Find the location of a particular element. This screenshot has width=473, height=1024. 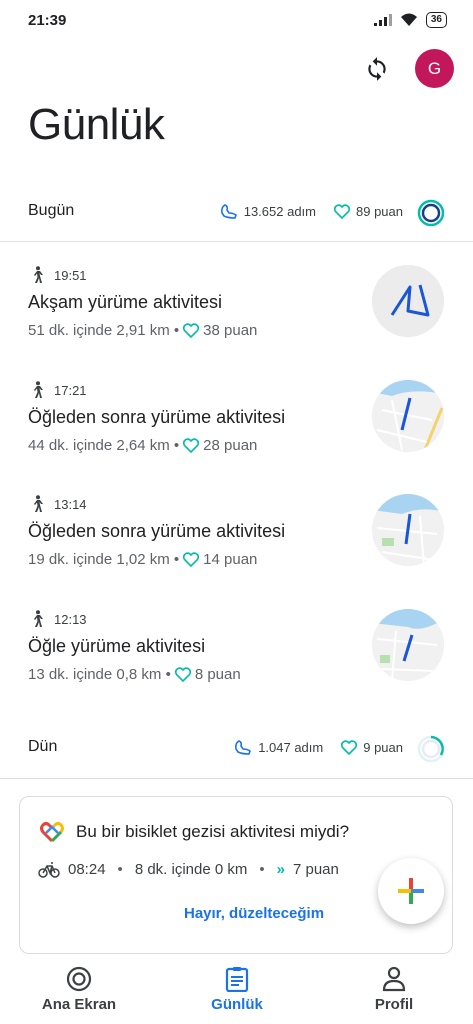

bike-icon is located at coordinates (49, 869).